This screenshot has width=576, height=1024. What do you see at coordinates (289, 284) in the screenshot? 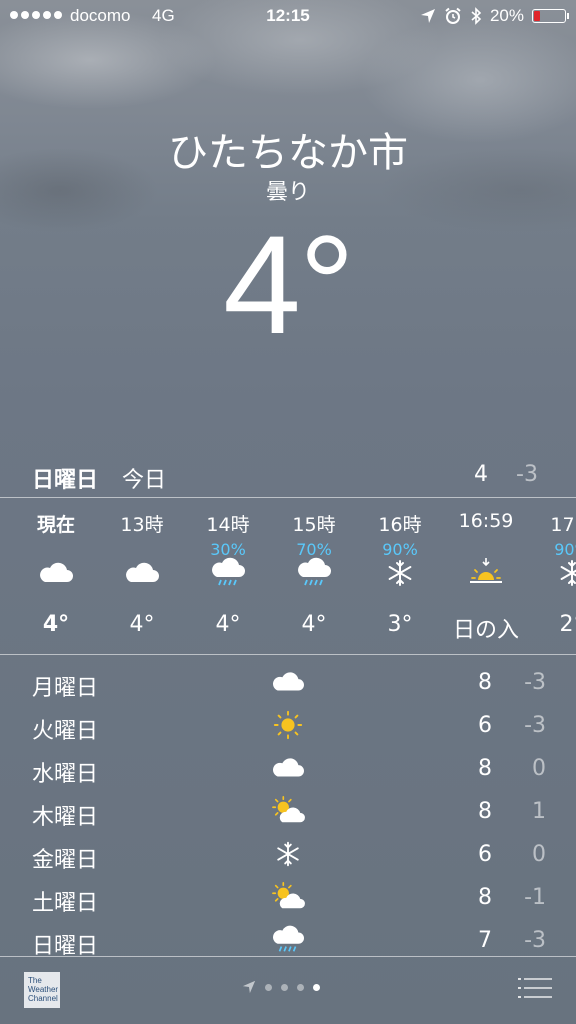
I see `current-temperature: 4°` at bounding box center [289, 284].